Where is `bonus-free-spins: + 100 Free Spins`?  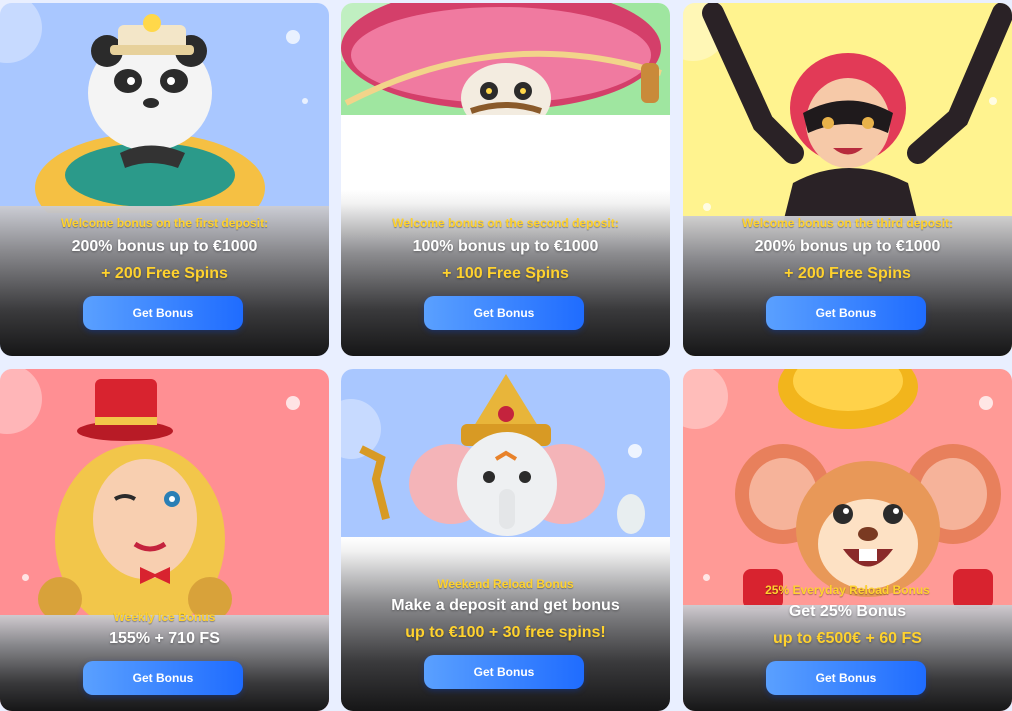 bonus-free-spins: + 100 Free Spins is located at coordinates (505, 273).